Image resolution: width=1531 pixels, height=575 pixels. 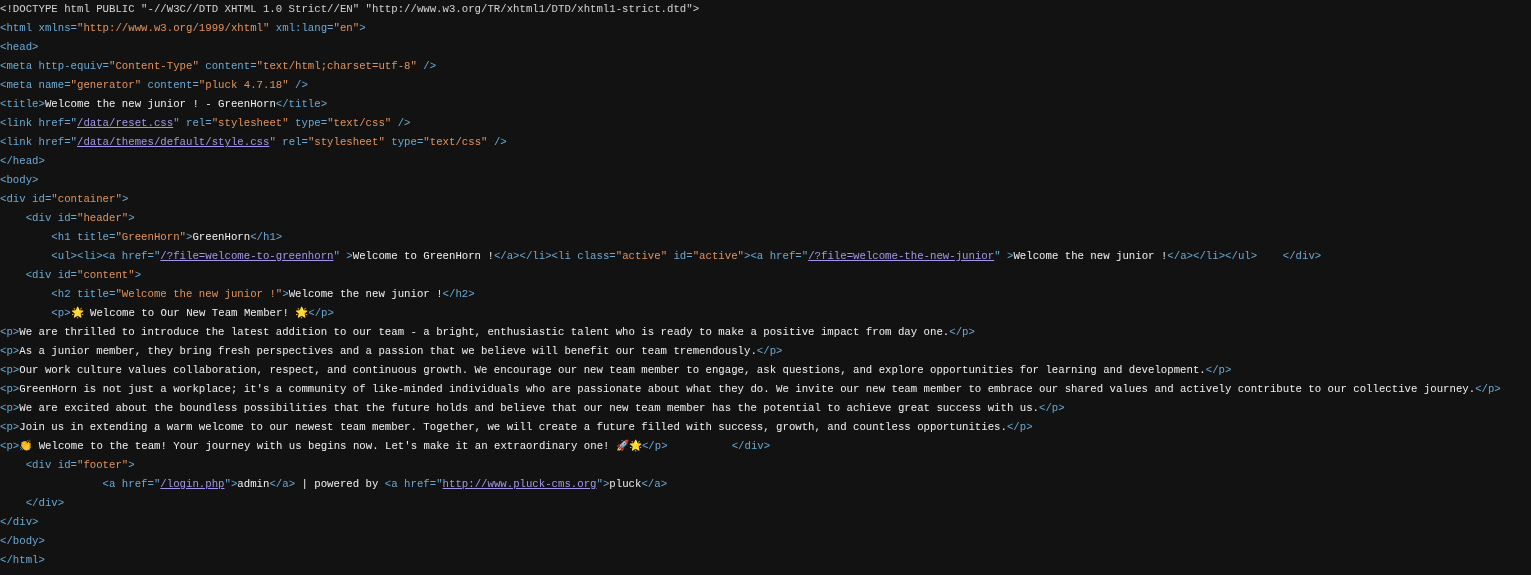 I want to click on source-link: /?file=welcome-the-new-junior, so click(x=901, y=256).